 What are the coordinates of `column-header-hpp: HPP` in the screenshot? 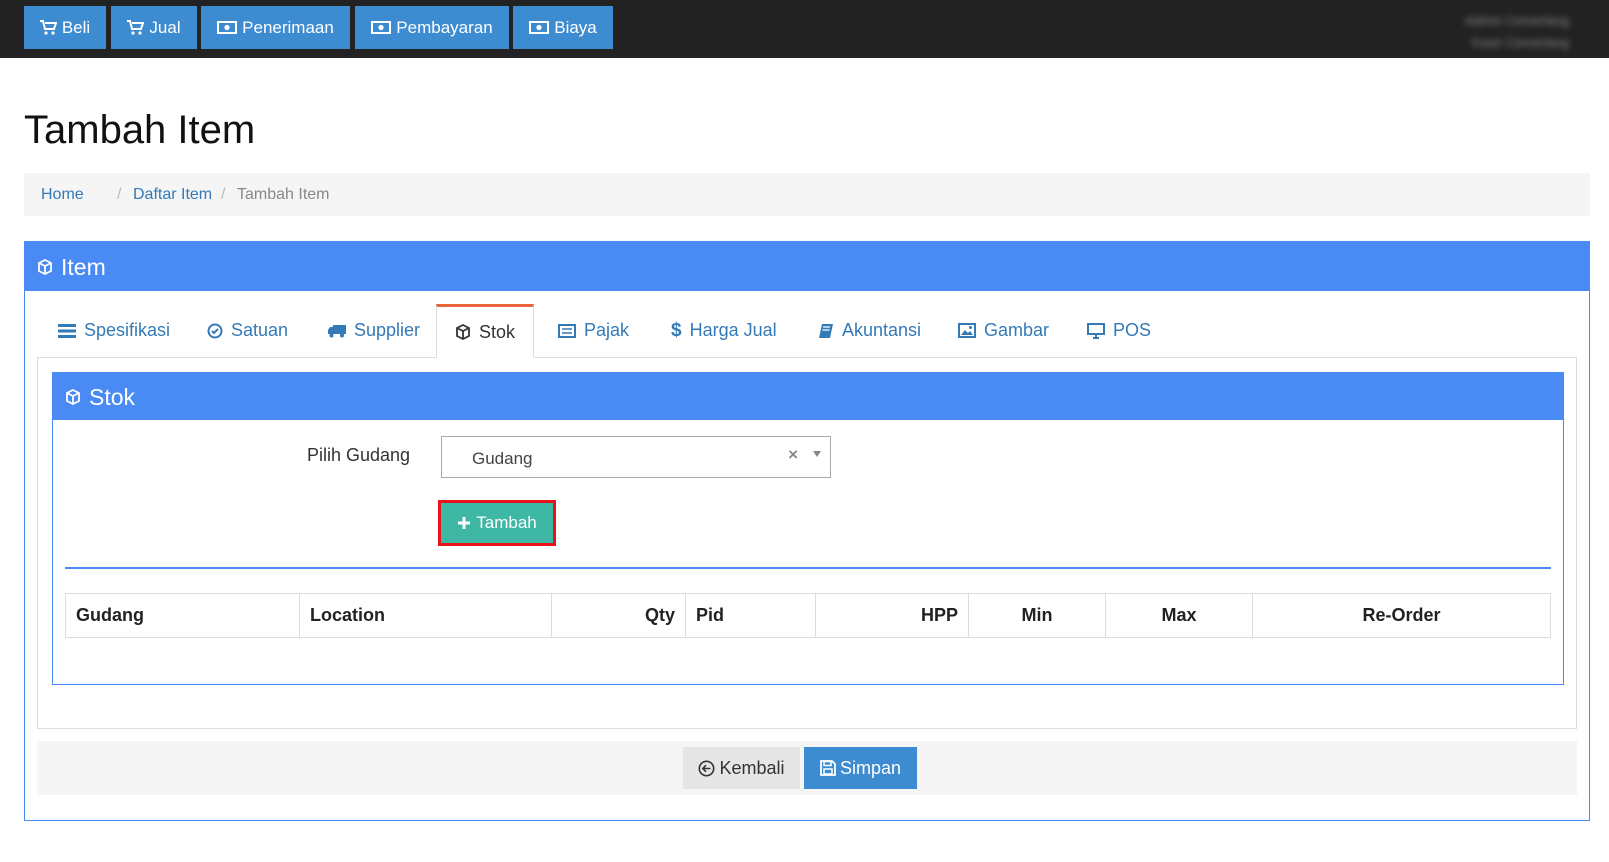 It's located at (892, 615).